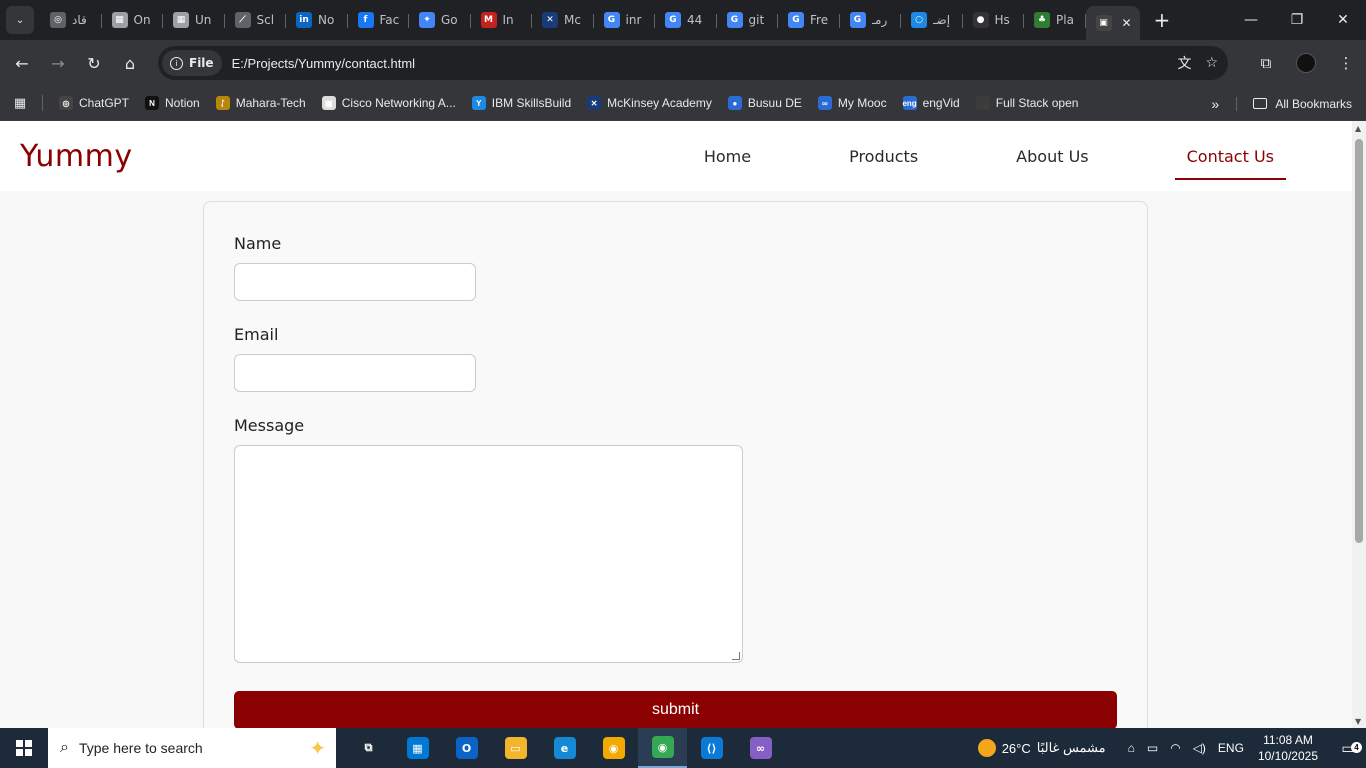 The width and height of the screenshot is (1366, 768). What do you see at coordinates (1127, 23) in the screenshot?
I see `close-tab-icon: ✕` at bounding box center [1127, 23].